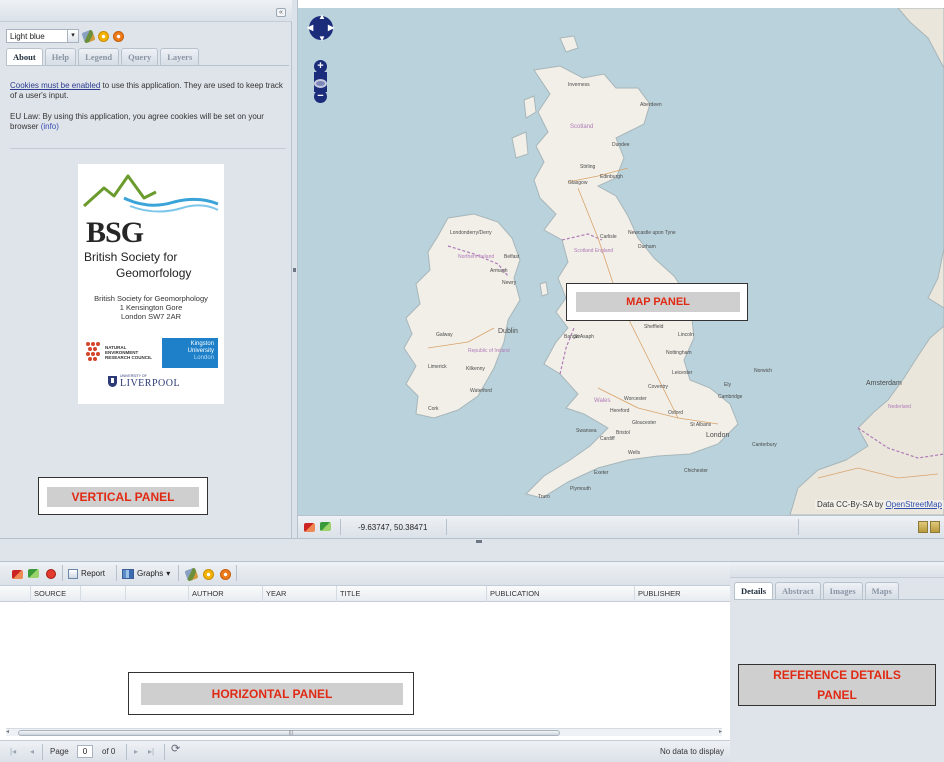 This screenshot has width=944, height=762. I want to click on page-count: of 0, so click(109, 751).